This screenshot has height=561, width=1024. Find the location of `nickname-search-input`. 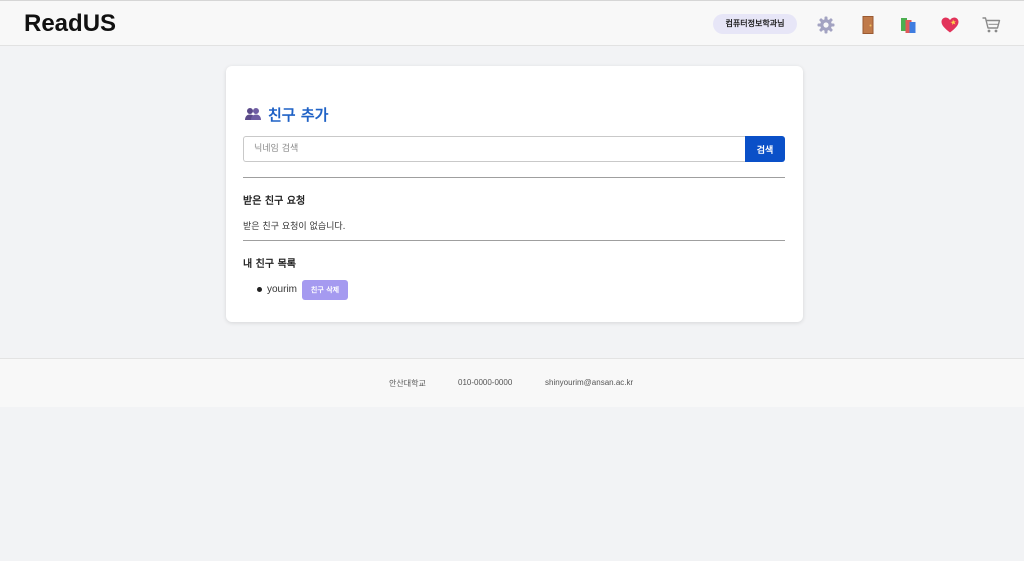

nickname-search-input is located at coordinates (494, 149).